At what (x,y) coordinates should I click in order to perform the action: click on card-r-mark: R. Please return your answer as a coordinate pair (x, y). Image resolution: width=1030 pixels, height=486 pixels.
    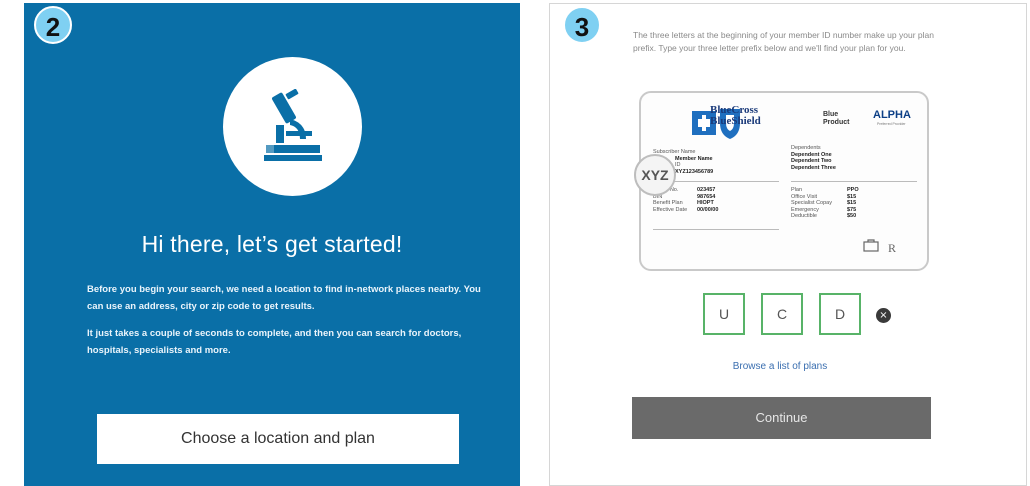
    Looking at the image, I should click on (892, 248).